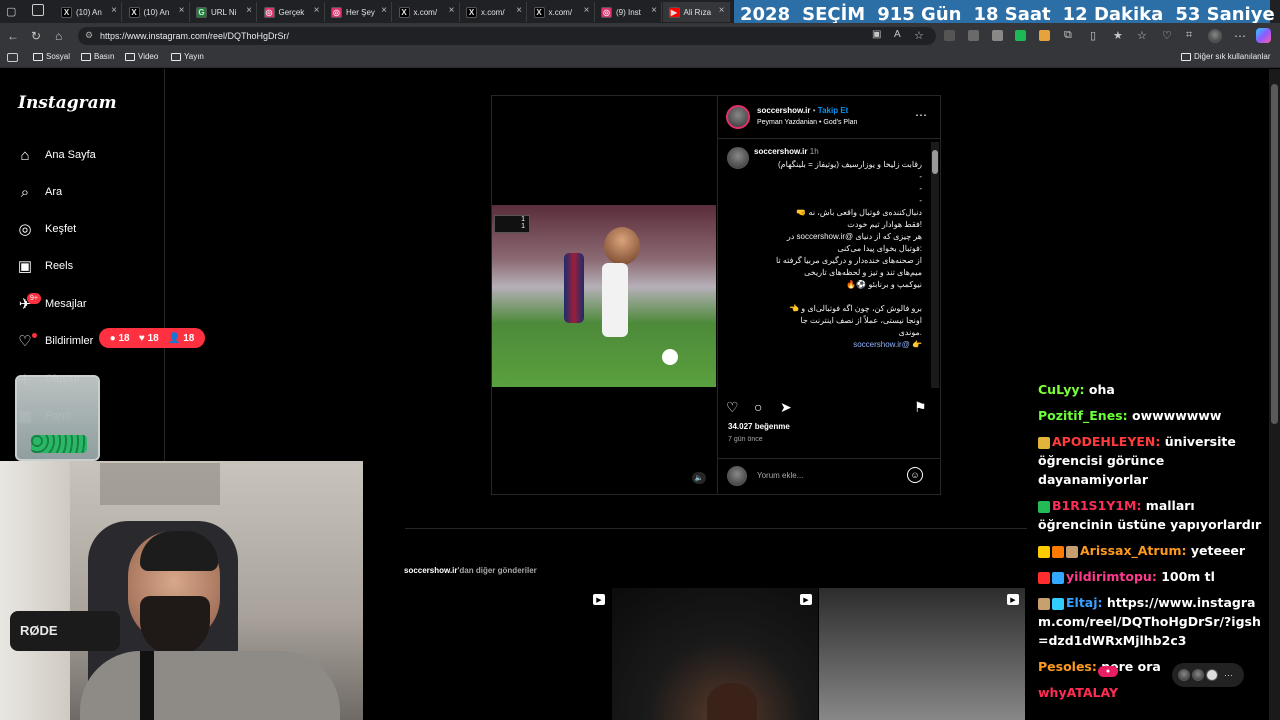  Describe the element at coordinates (807, 122) in the screenshot. I see `audio-track: Peyman Yazdanian • God's Plan` at that location.